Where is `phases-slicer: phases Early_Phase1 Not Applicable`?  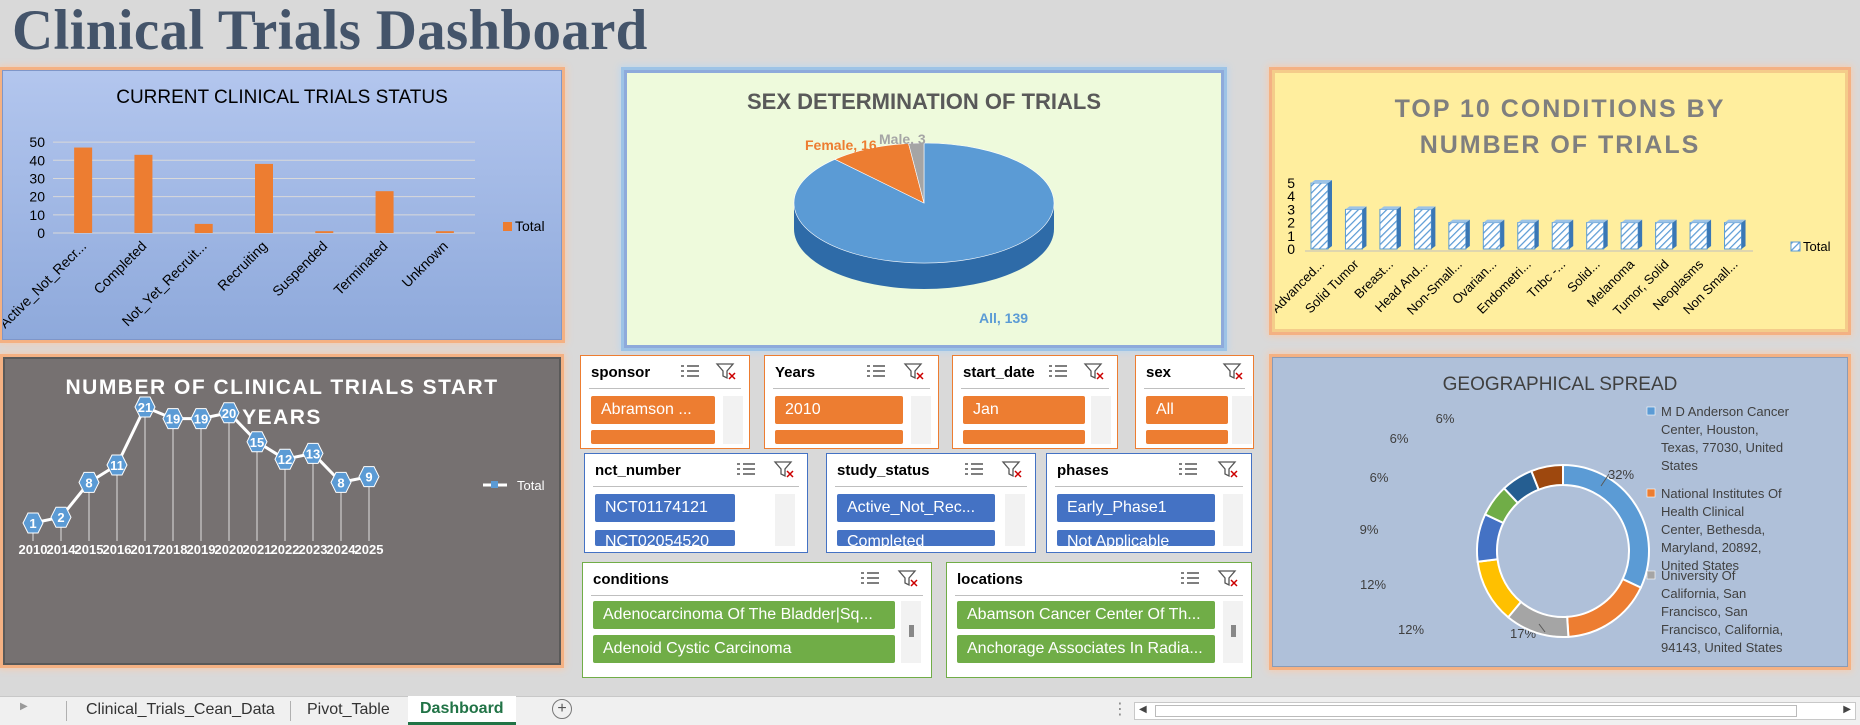
phases-slicer: phases Early_Phase1 Not Applicable is located at coordinates (1149, 503).